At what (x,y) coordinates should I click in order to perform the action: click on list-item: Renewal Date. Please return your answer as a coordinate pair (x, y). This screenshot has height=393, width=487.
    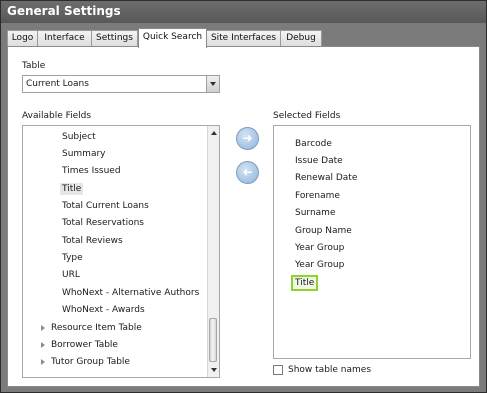
    Looking at the image, I should click on (326, 178).